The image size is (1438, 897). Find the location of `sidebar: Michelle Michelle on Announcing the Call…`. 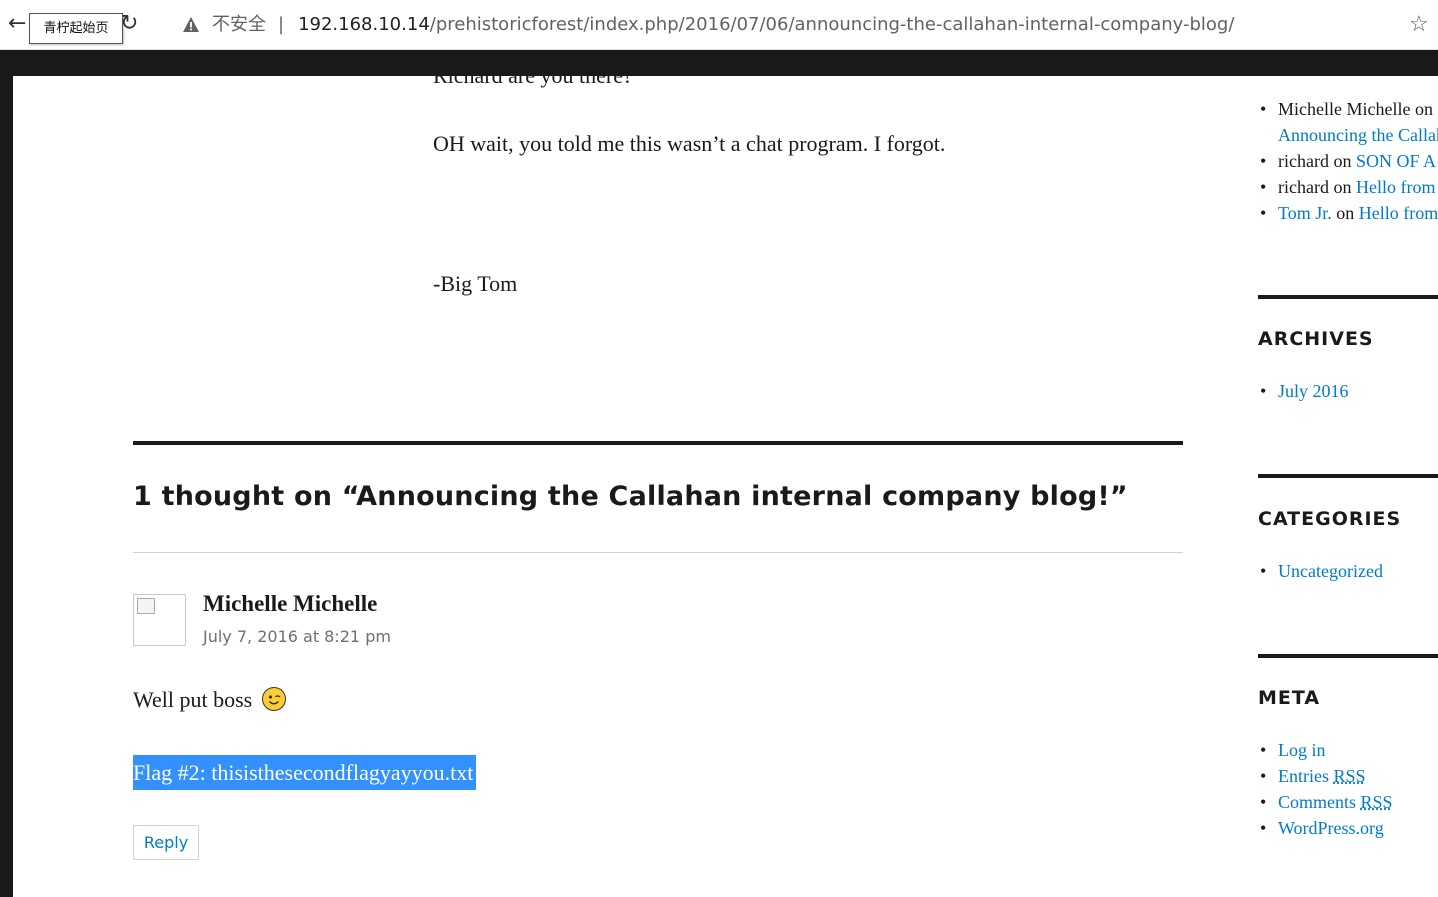

sidebar: Michelle Michelle on Announcing the Call… is located at coordinates (1348, 486).